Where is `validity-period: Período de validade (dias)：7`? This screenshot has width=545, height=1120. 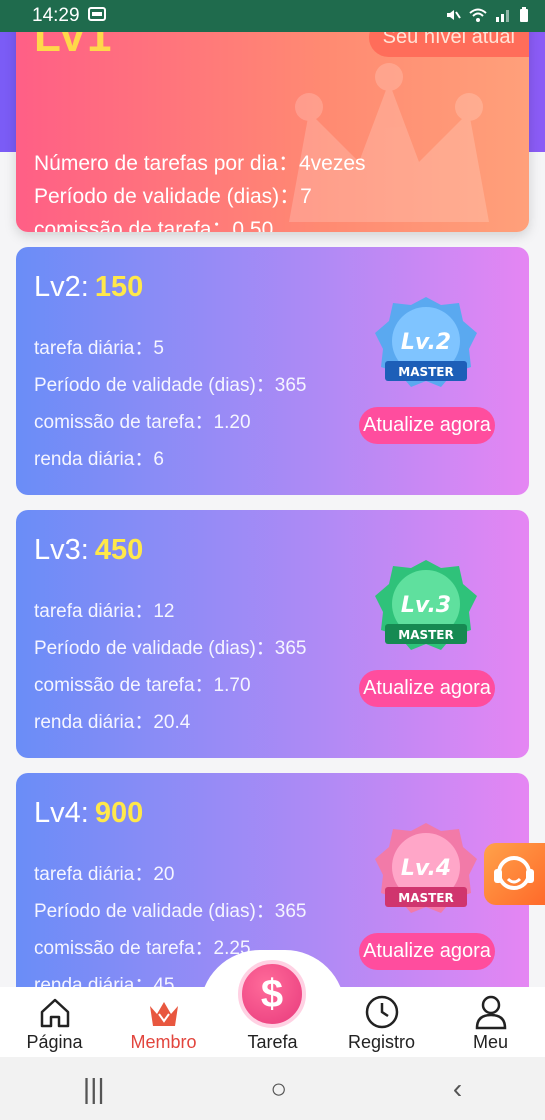
validity-period: Período de validade (dias)：7 is located at coordinates (173, 196).